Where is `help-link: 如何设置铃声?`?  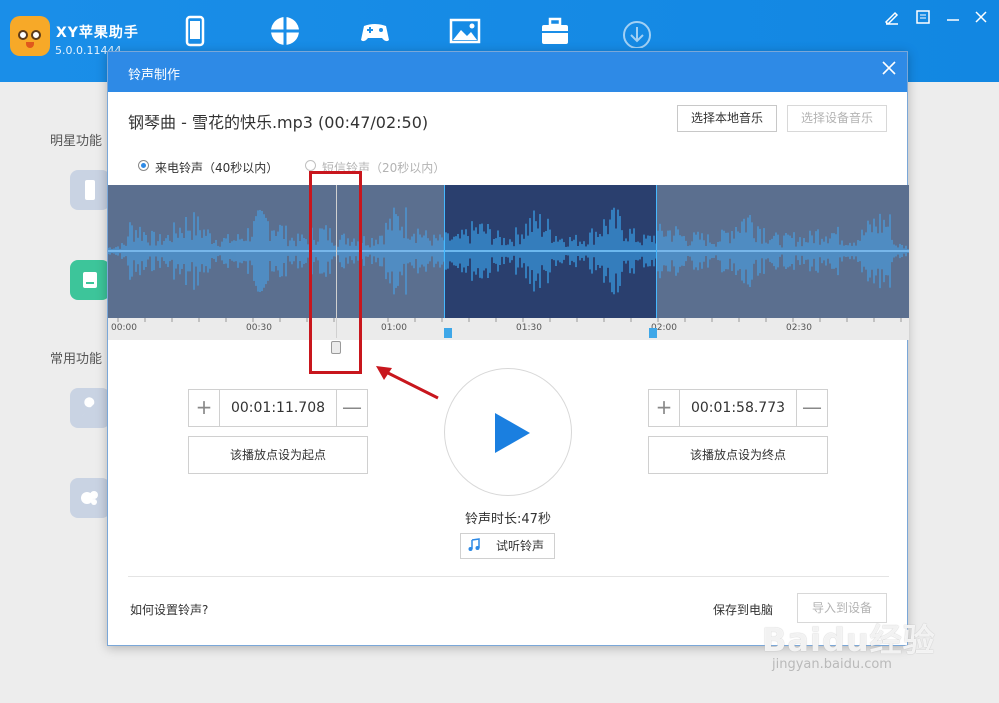 help-link: 如何设置铃声? is located at coordinates (169, 609).